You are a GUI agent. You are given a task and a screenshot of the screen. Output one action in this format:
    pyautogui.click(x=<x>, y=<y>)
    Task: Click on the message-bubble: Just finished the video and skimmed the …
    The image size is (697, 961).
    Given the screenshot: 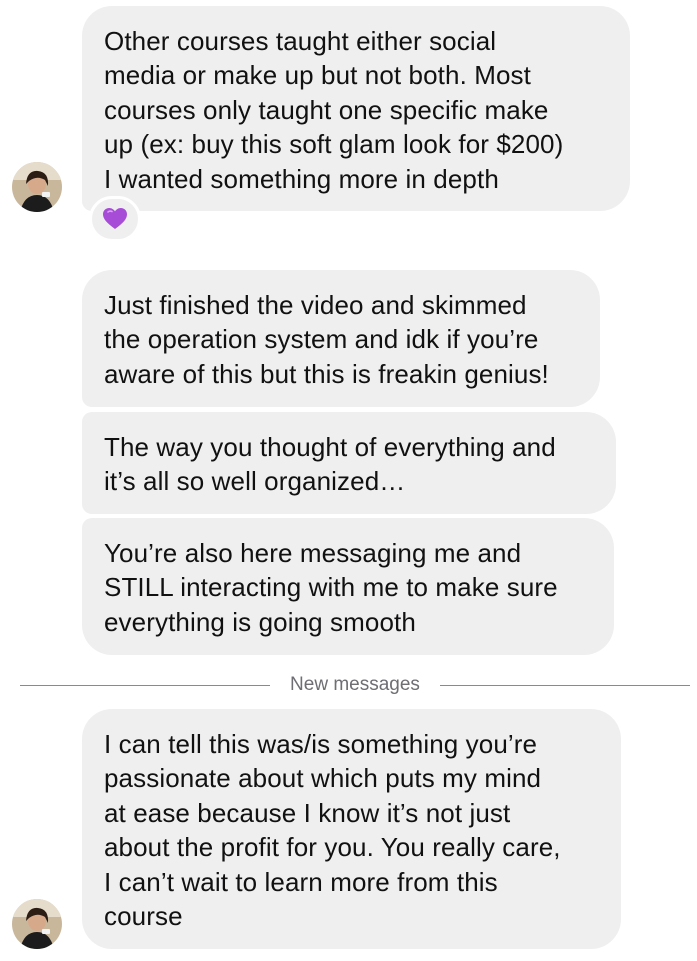 What is the action you would take?
    pyautogui.click(x=341, y=338)
    